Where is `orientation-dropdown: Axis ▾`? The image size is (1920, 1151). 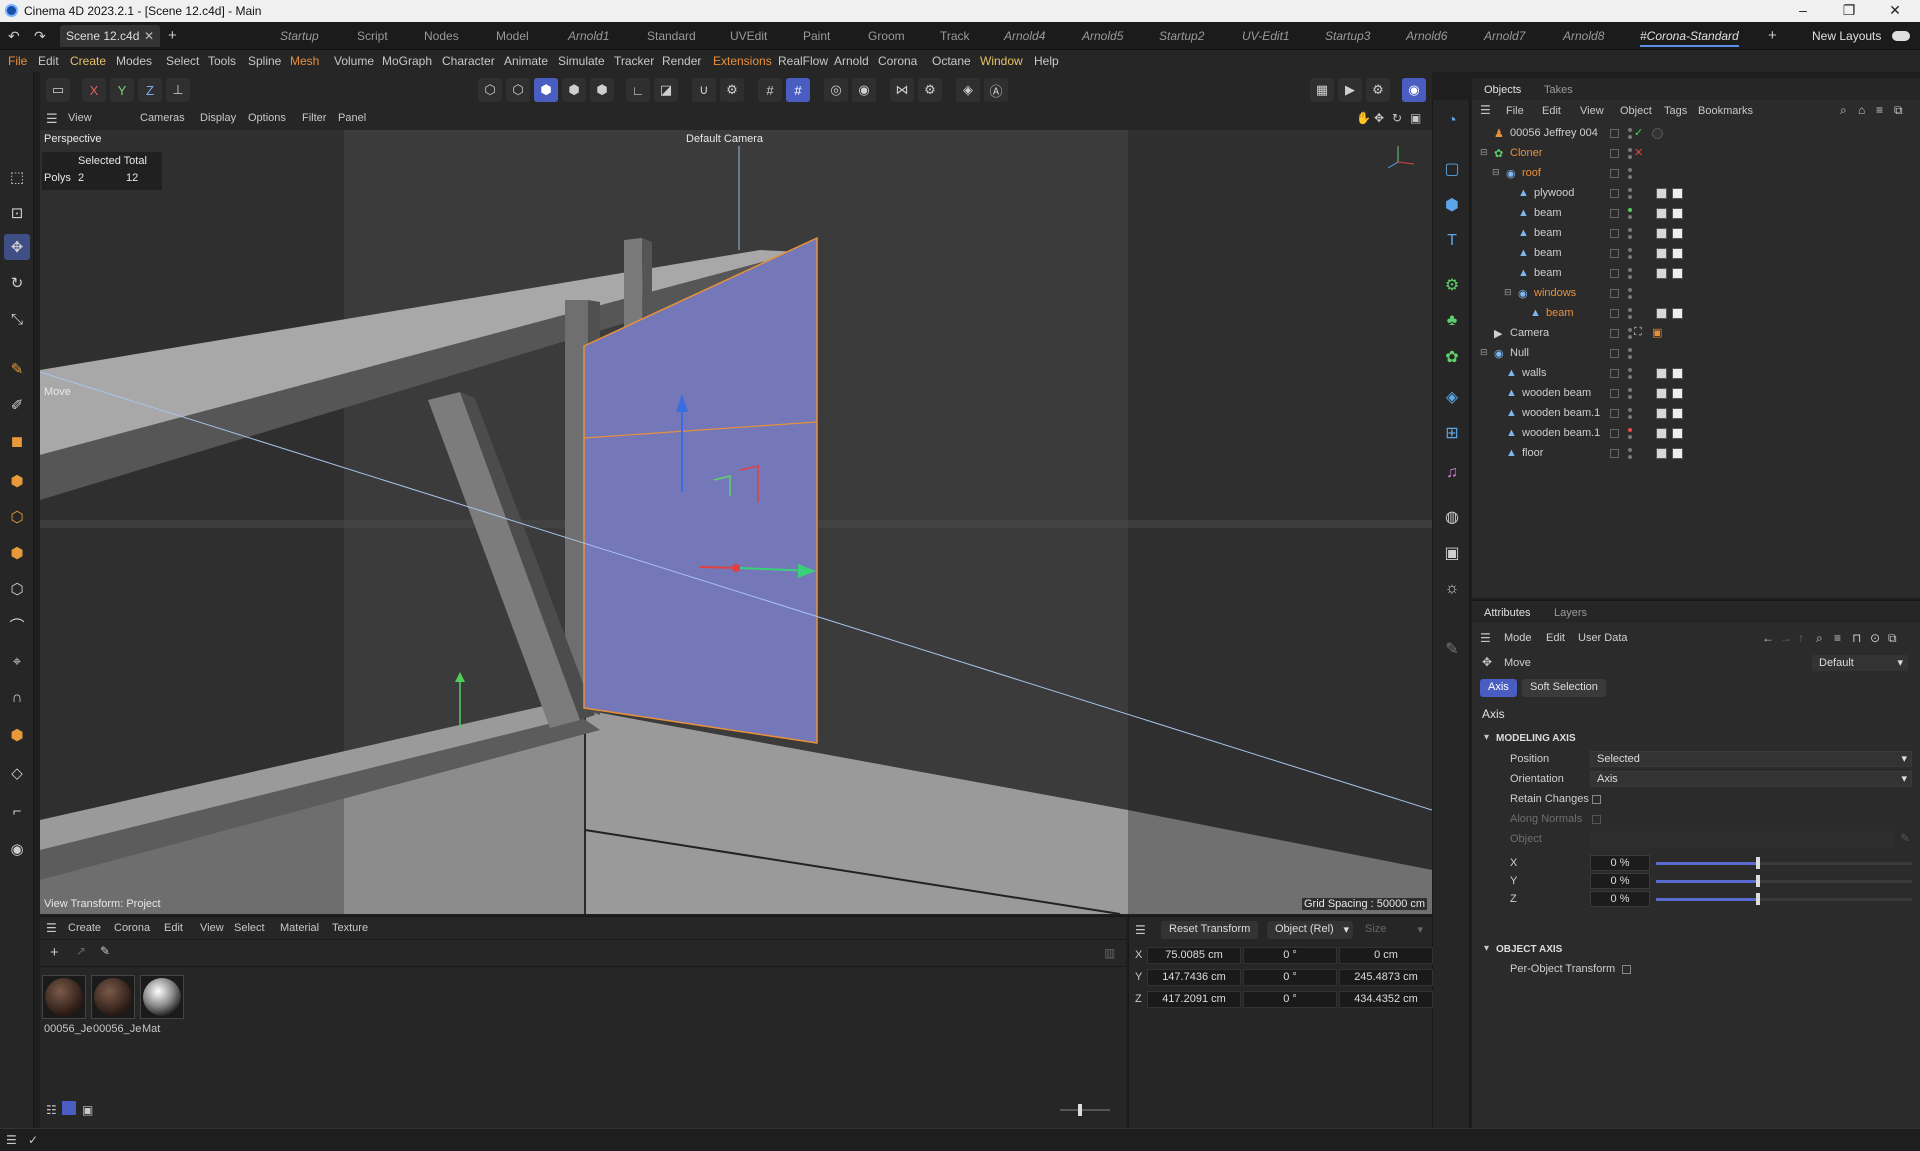
orientation-dropdown: Axis ▾ is located at coordinates (1751, 779).